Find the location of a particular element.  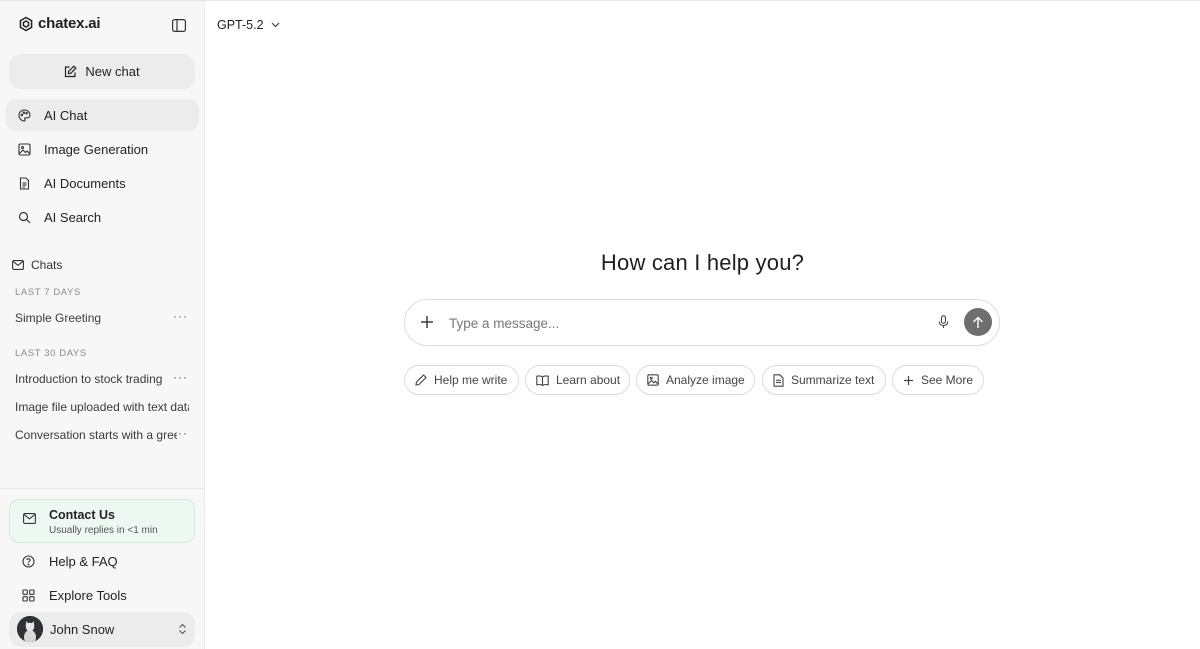

grid-icon is located at coordinates (28, 595).